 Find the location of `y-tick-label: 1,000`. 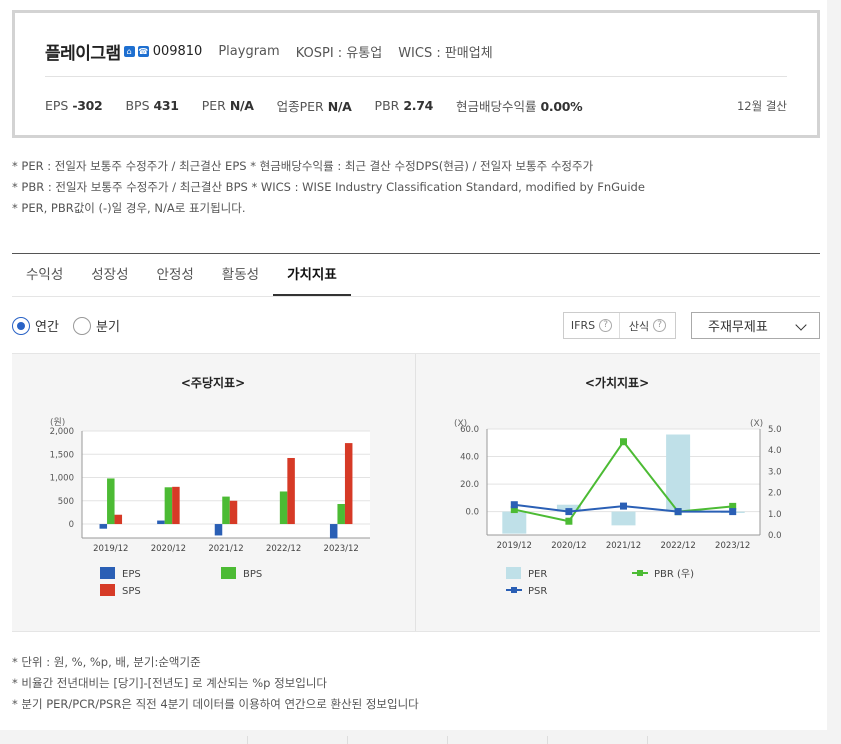

y-tick-label: 1,000 is located at coordinates (62, 479).